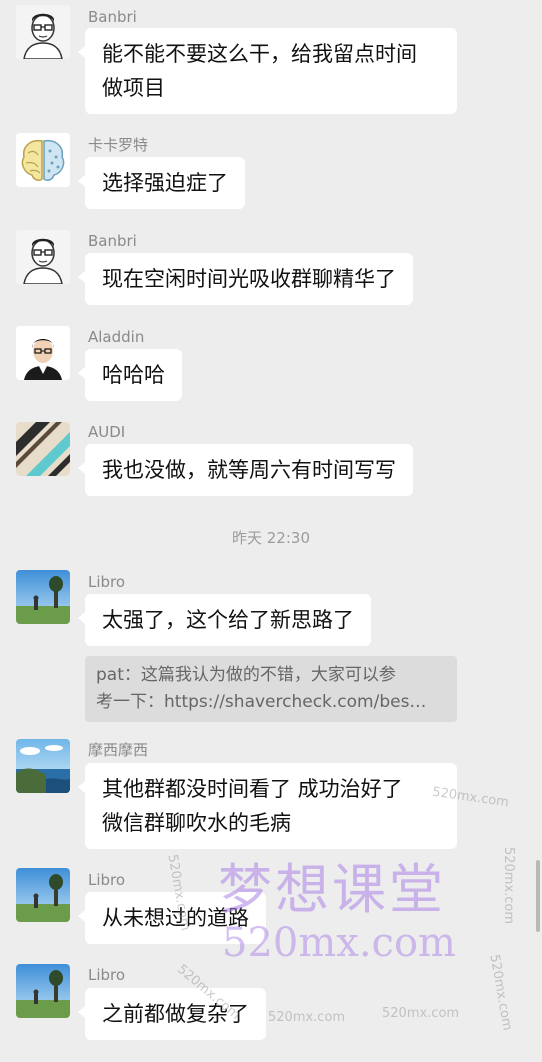 The width and height of the screenshot is (542, 1062). I want to click on sender-name: AUDI, so click(107, 432).